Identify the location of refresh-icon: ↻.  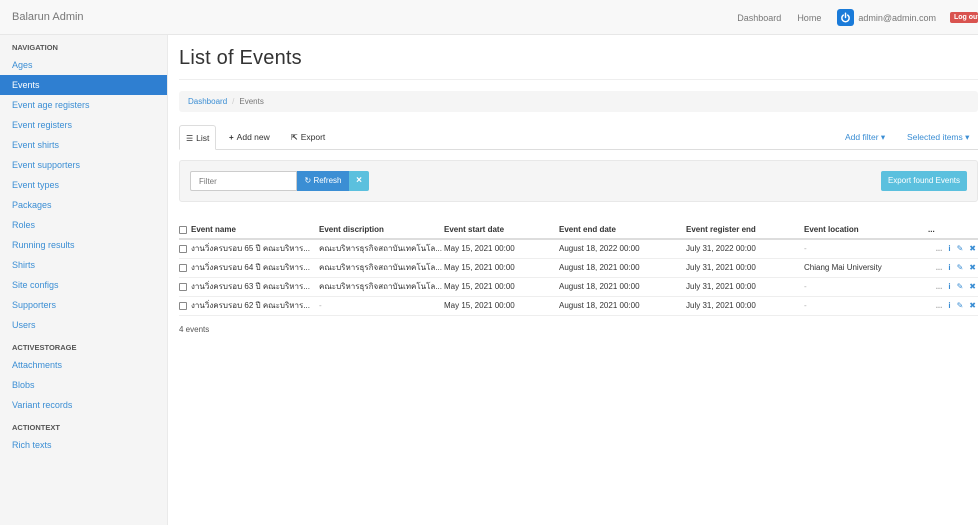
(308, 180).